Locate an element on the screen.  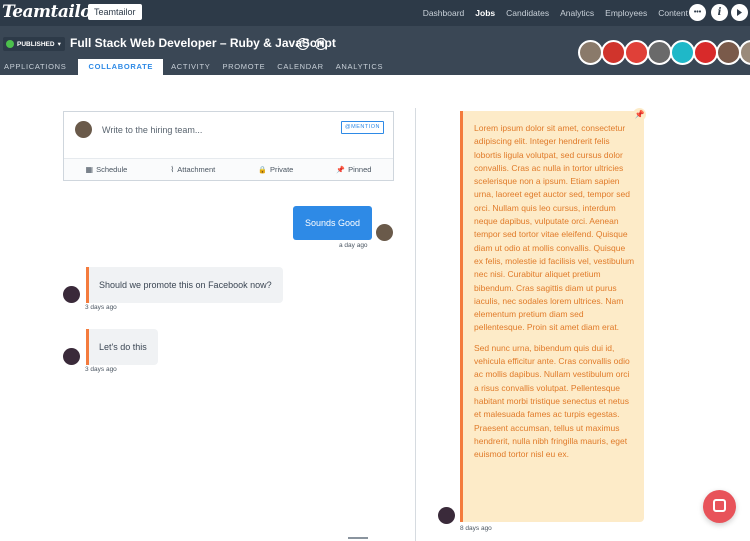
tab-activity: ACTIVITY is located at coordinates (192, 67).